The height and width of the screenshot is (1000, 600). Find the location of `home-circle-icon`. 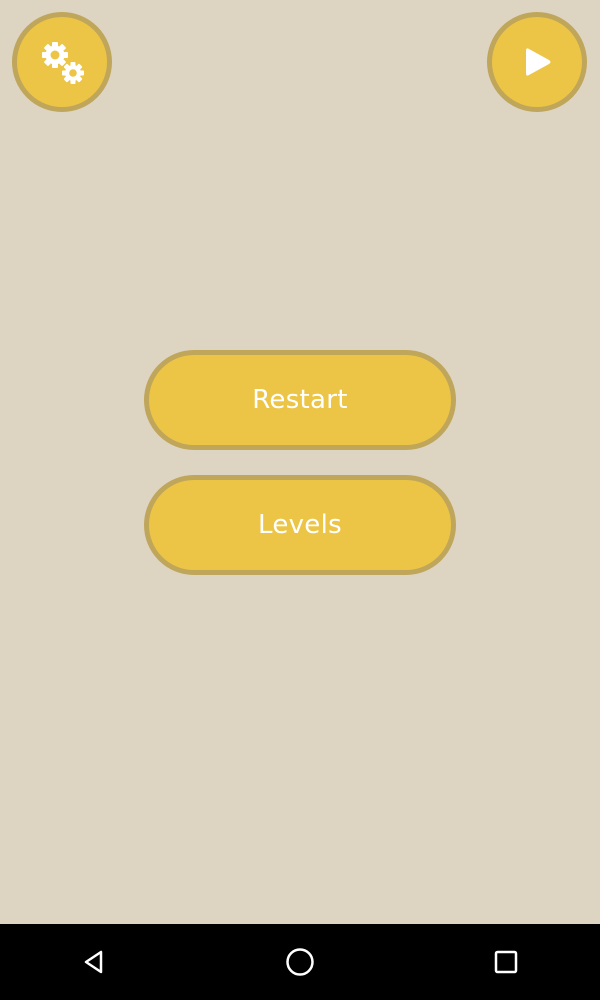

home-circle-icon is located at coordinates (300, 962).